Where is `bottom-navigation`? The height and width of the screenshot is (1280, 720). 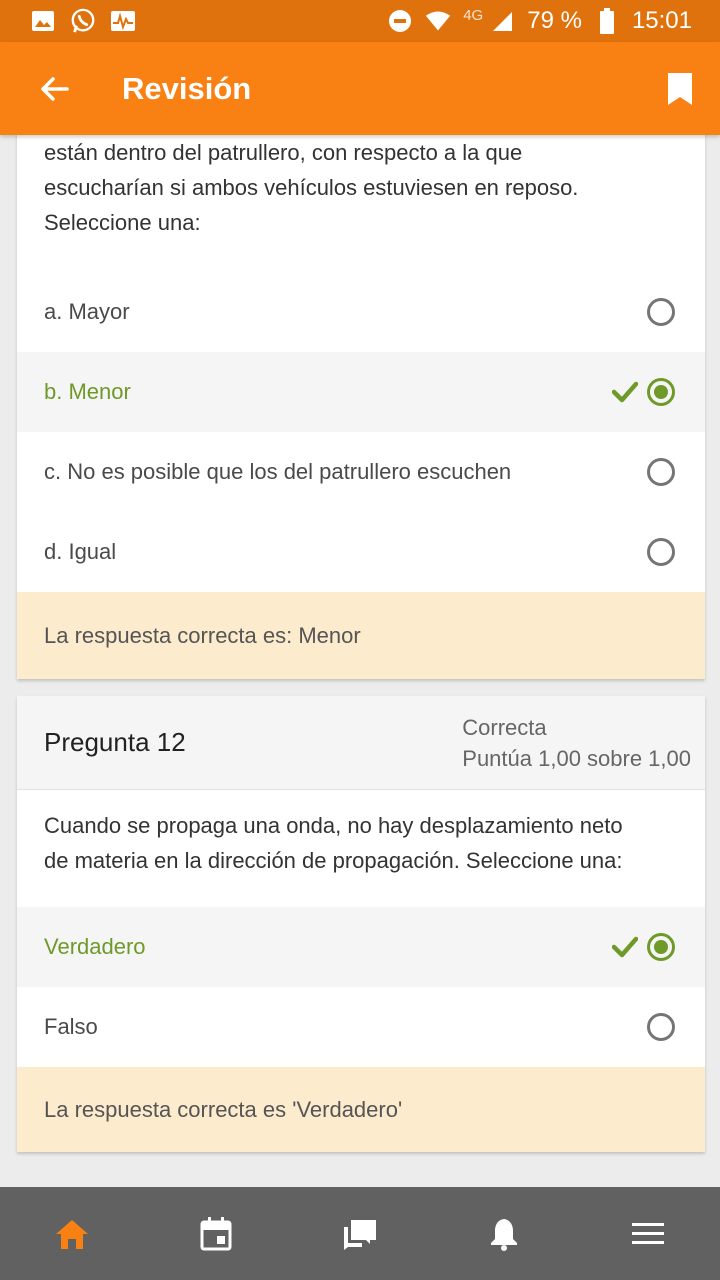 bottom-navigation is located at coordinates (360, 1233).